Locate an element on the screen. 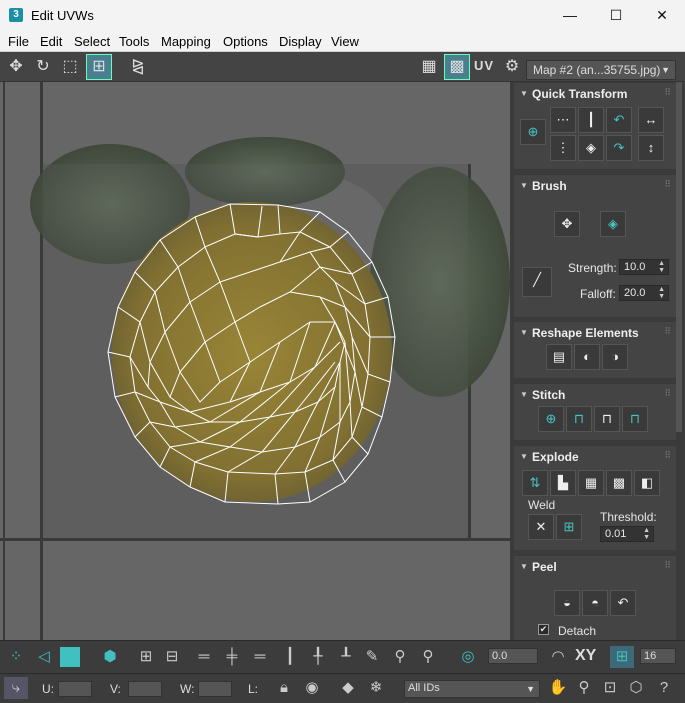  maximize-button: ☐ is located at coordinates (616, 15).